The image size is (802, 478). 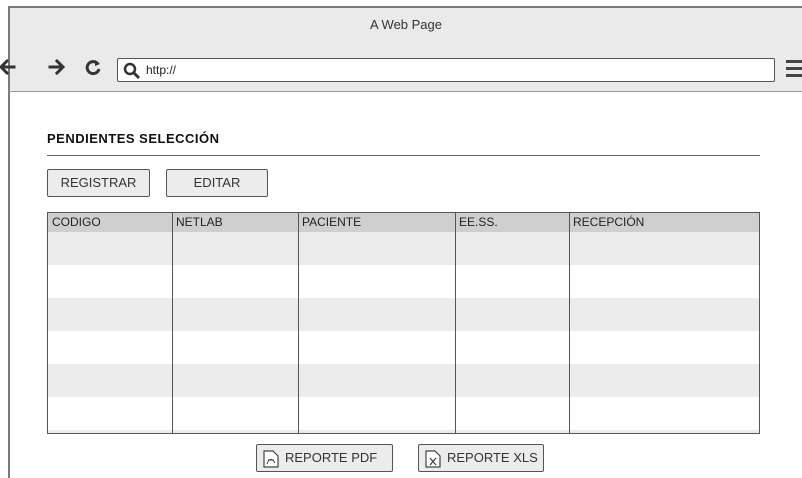 I want to click on pdf-file-icon, so click(x=271, y=459).